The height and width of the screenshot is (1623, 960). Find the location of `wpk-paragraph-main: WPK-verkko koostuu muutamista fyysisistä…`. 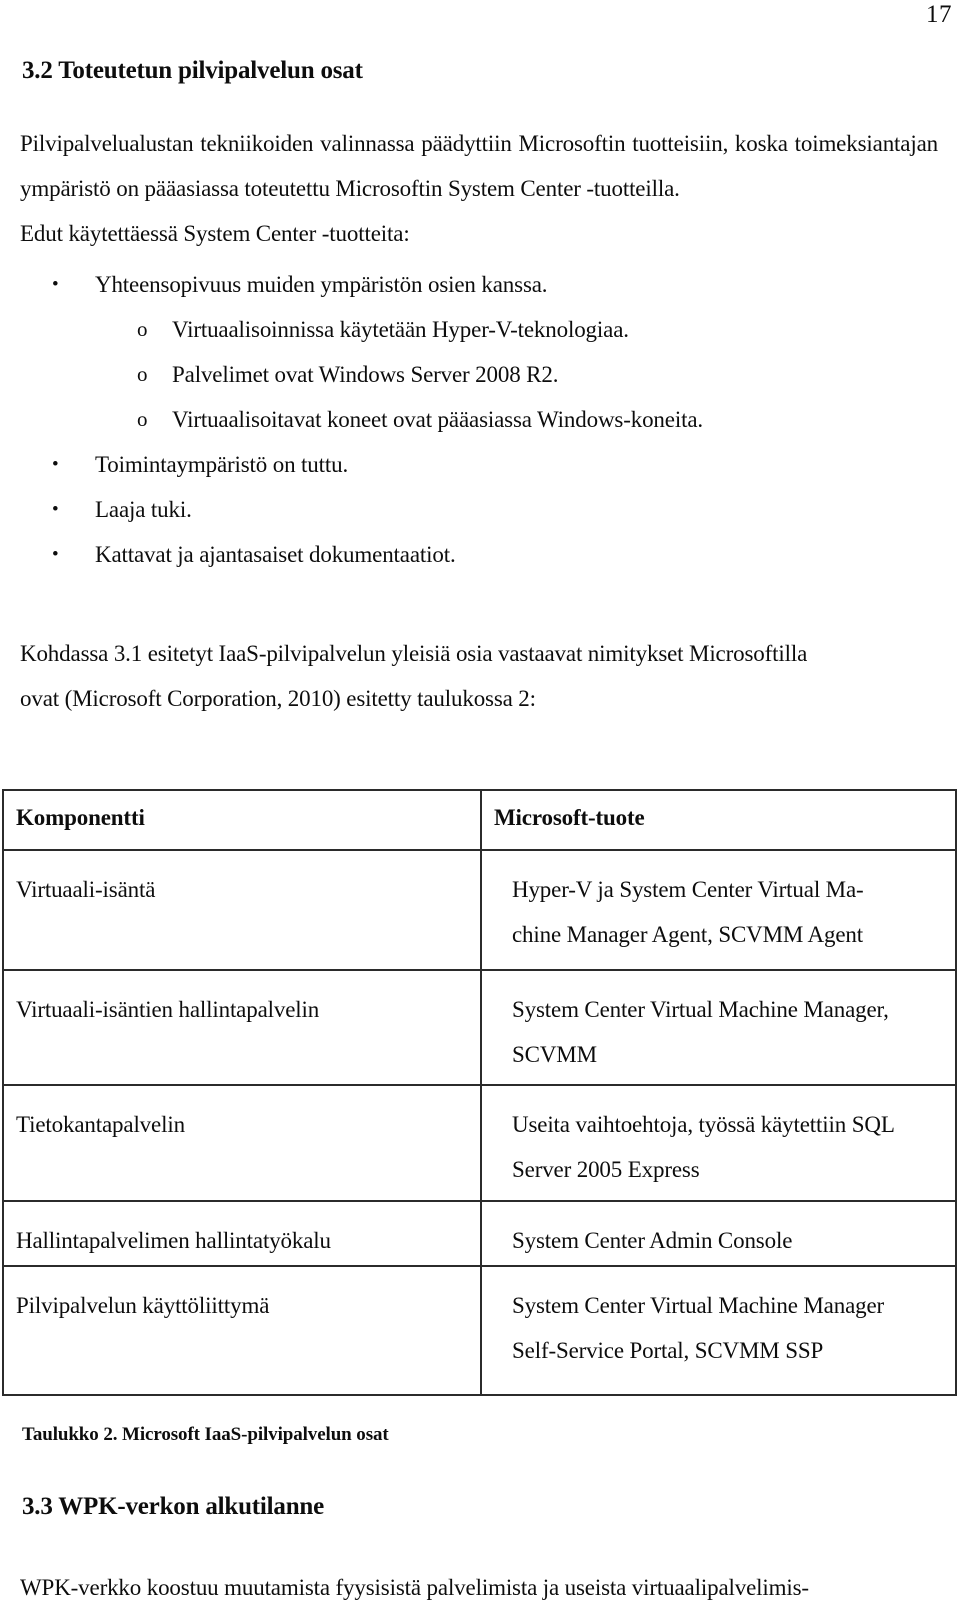

wpk-paragraph-main: WPK-verkko koostuu muutamista fyysisistä… is located at coordinates (414, 1587).